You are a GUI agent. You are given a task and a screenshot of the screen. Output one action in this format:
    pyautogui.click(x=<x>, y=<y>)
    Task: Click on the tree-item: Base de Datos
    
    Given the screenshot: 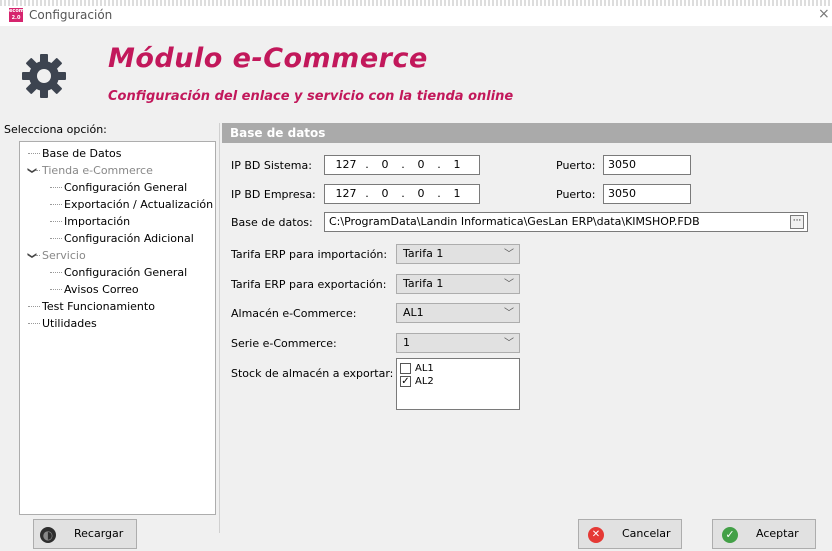 What is the action you would take?
    pyautogui.click(x=117, y=153)
    